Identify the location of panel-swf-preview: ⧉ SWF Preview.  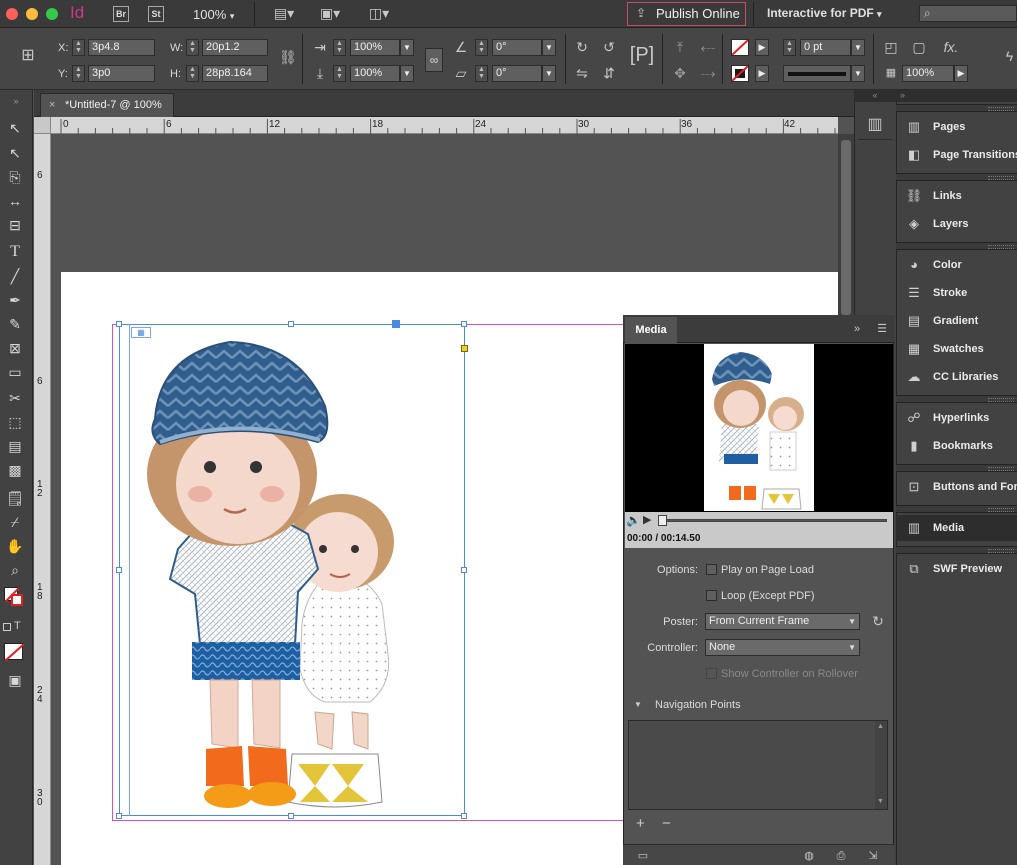
(956, 569).